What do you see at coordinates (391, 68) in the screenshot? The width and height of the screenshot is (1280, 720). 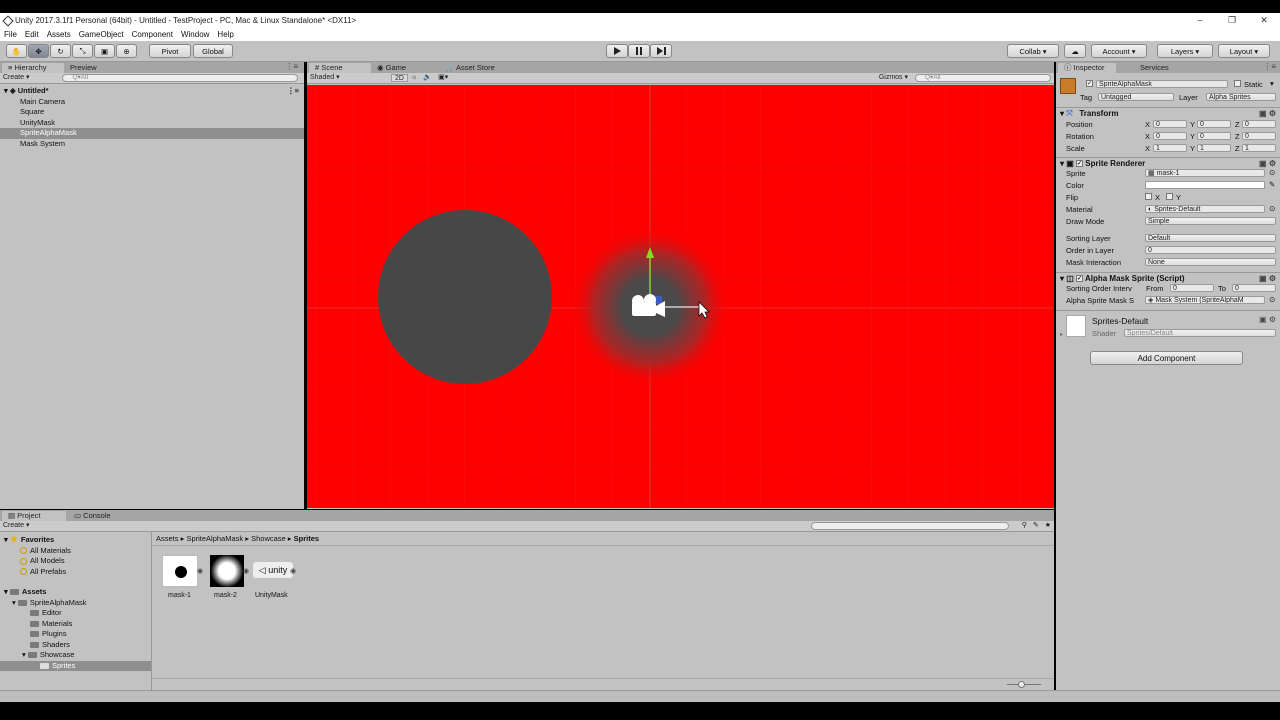 I see `tab-game: ◉ Game` at bounding box center [391, 68].